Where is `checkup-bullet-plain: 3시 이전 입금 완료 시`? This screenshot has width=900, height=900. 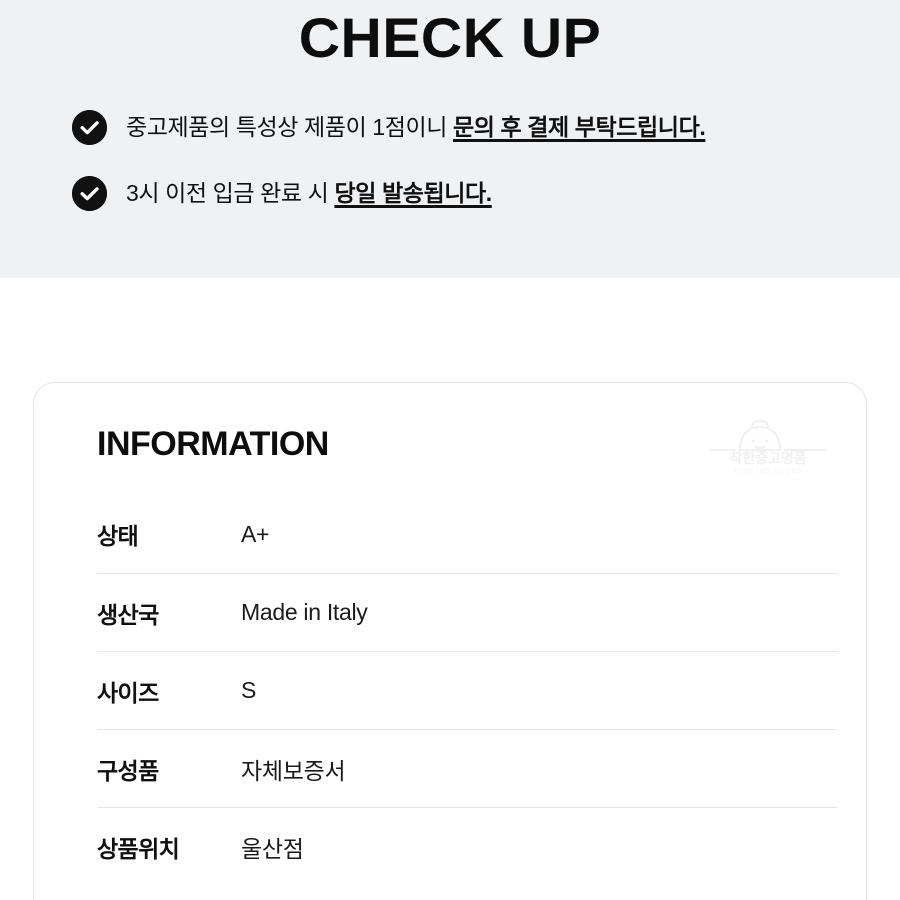 checkup-bullet-plain: 3시 이전 입금 완료 시 is located at coordinates (230, 193).